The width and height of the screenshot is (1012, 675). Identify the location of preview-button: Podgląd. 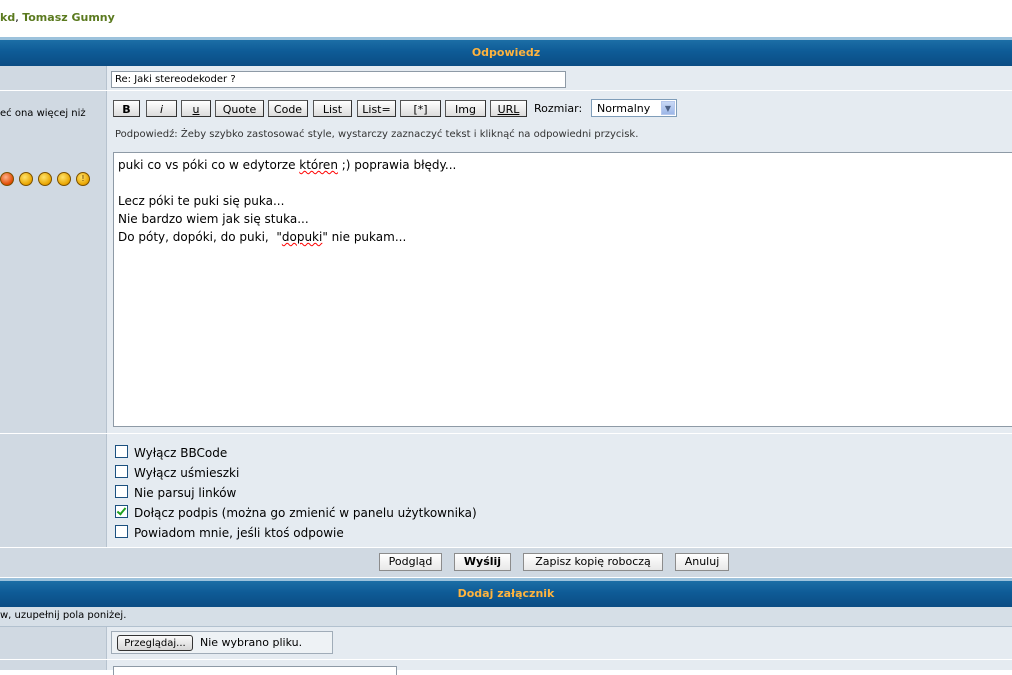
(410, 562).